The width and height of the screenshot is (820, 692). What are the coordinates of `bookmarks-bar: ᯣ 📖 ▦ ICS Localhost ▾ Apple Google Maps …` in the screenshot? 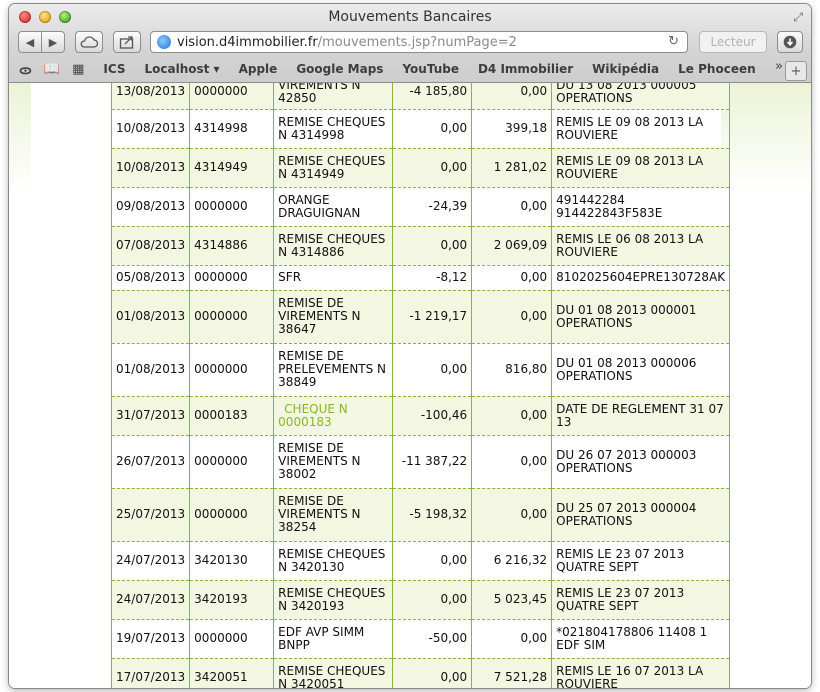 It's located at (410, 69).